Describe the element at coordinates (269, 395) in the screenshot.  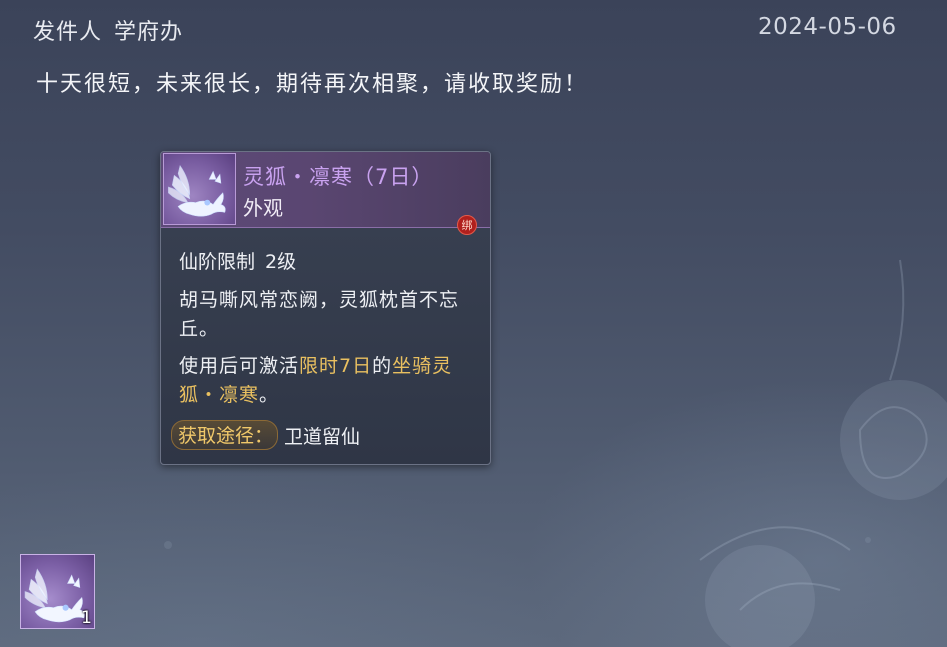
I see `usage-suffix: 。` at that location.